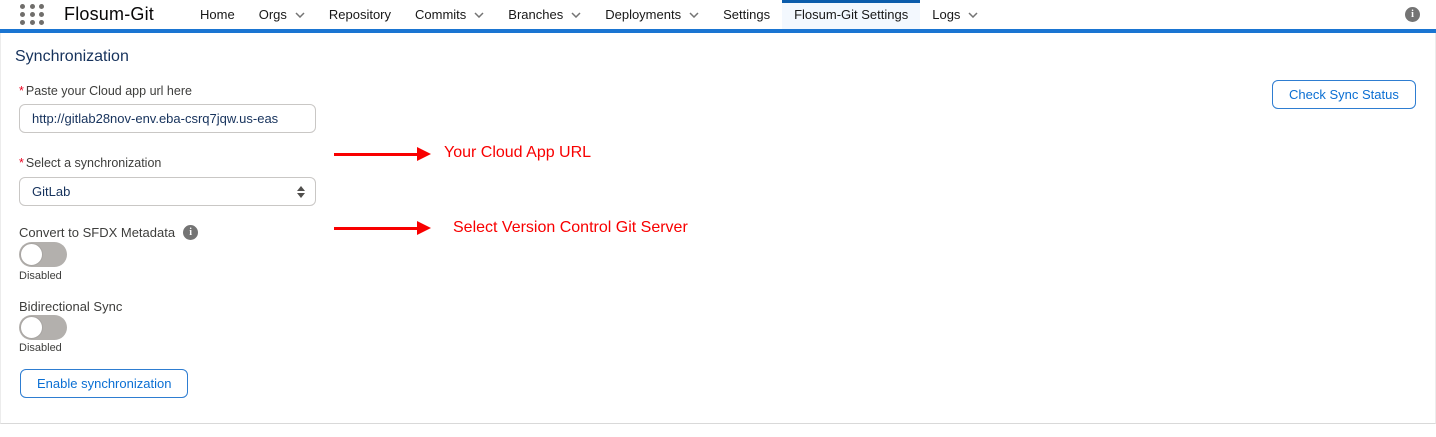  I want to click on bidirectional-sync-state: Disabled, so click(40, 348).